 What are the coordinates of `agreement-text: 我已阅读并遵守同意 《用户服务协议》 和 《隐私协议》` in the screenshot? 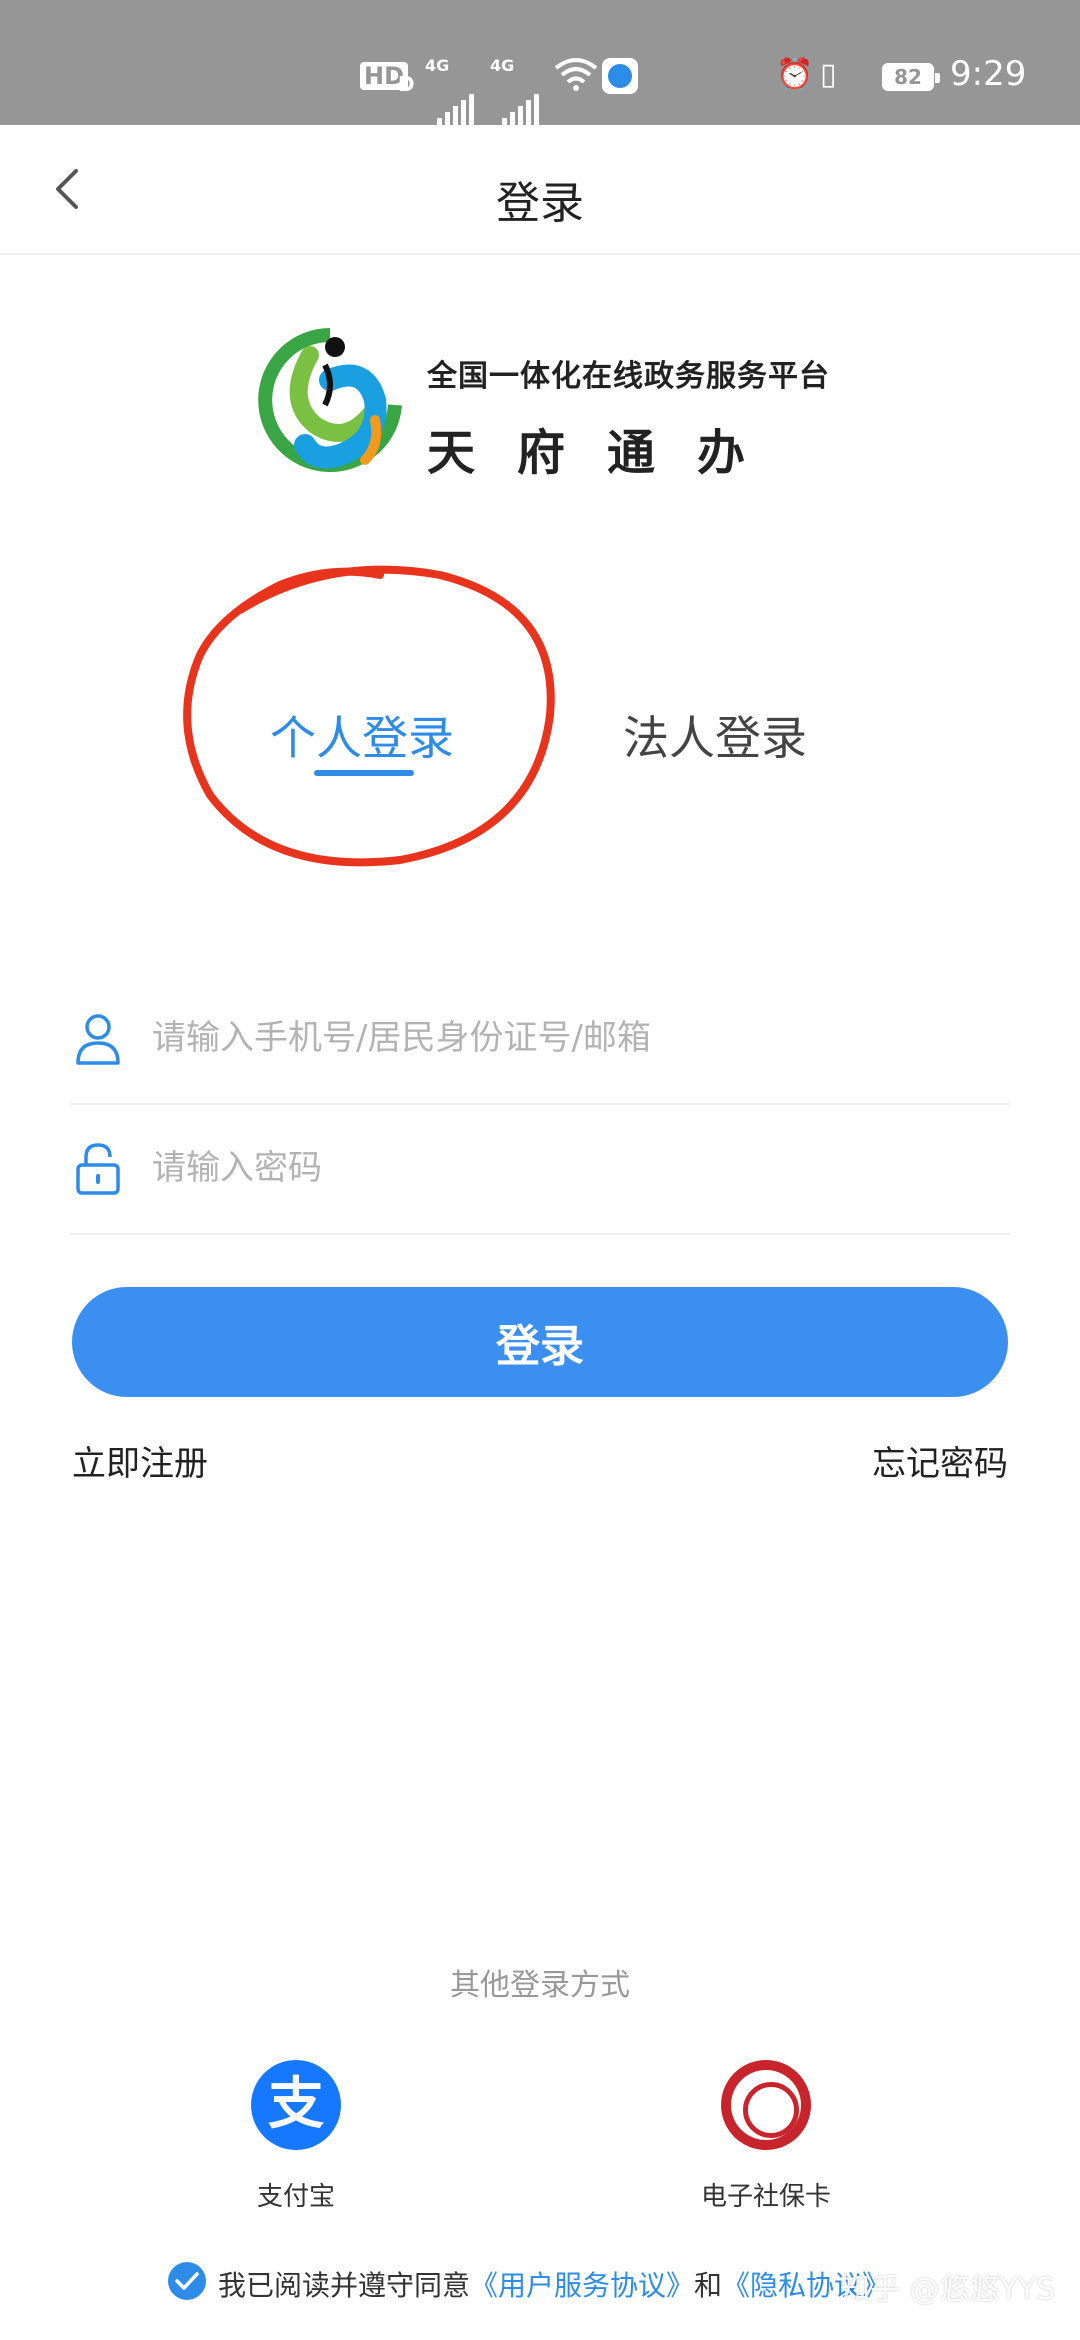 It's located at (554, 2284).